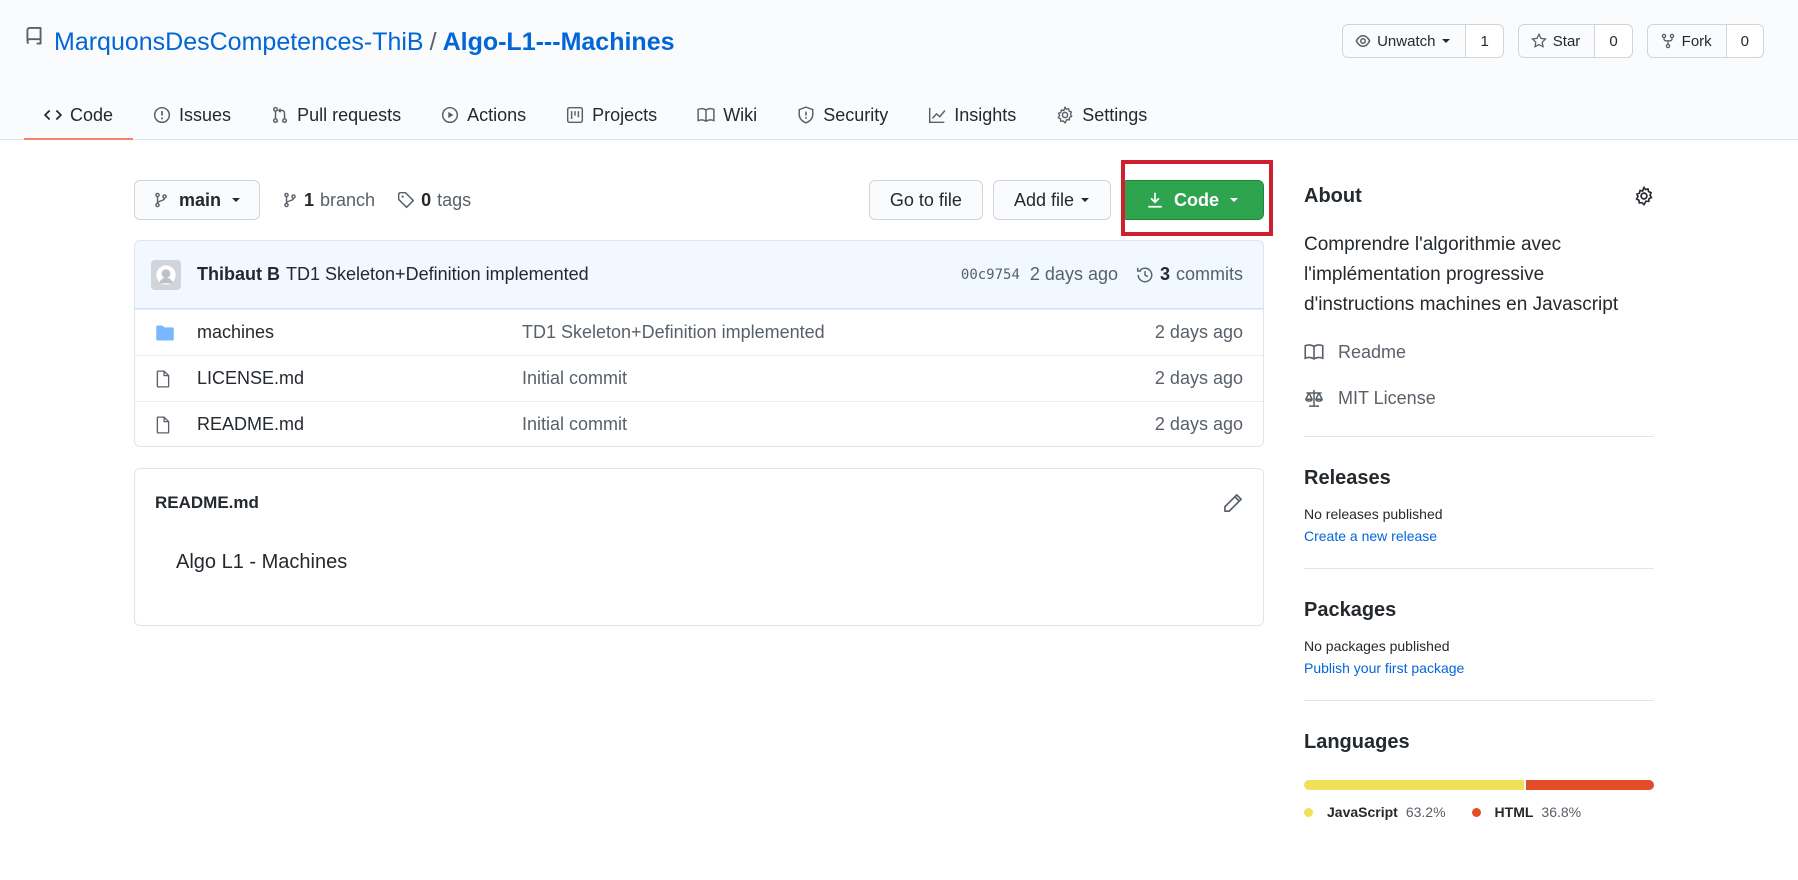 This screenshot has height=880, width=1798. What do you see at coordinates (205, 114) in the screenshot?
I see `tab-label: Issues` at bounding box center [205, 114].